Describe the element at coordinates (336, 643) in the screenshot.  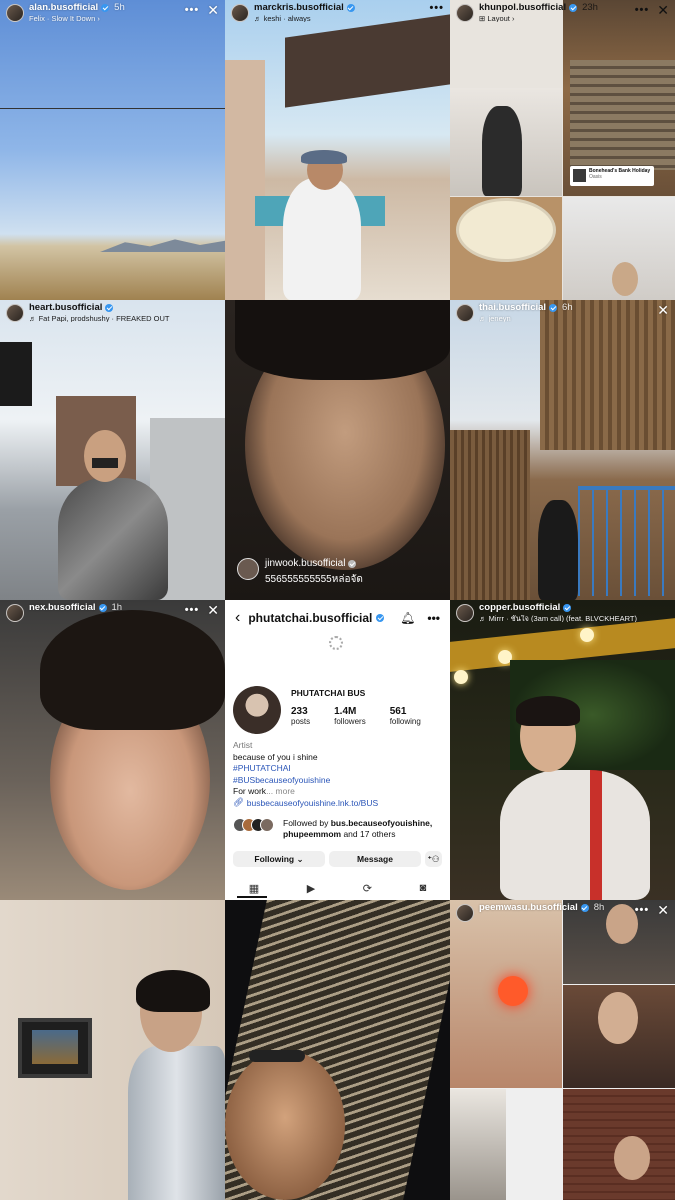
I see `loading-spinner-icon` at that location.